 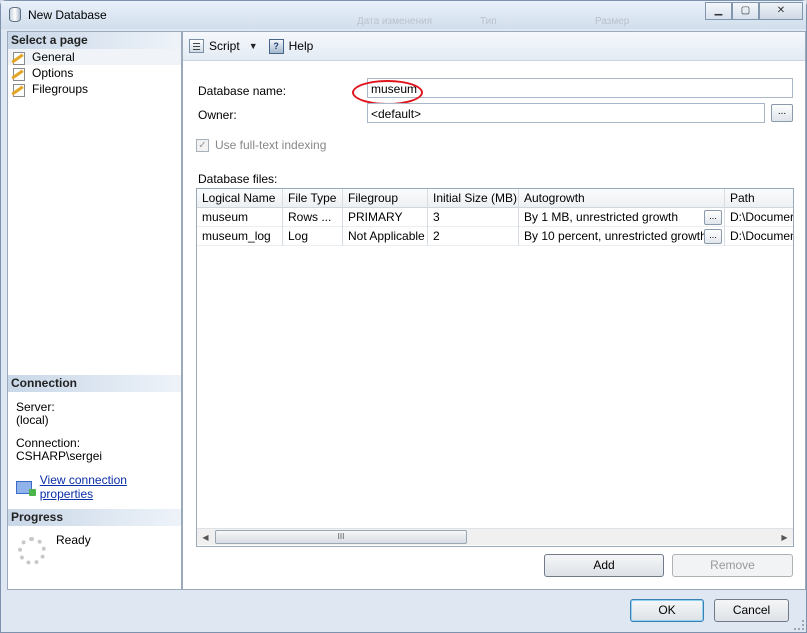 What do you see at coordinates (94, 438) in the screenshot?
I see `connection-section: Connection Server: (local) Connection` at bounding box center [94, 438].